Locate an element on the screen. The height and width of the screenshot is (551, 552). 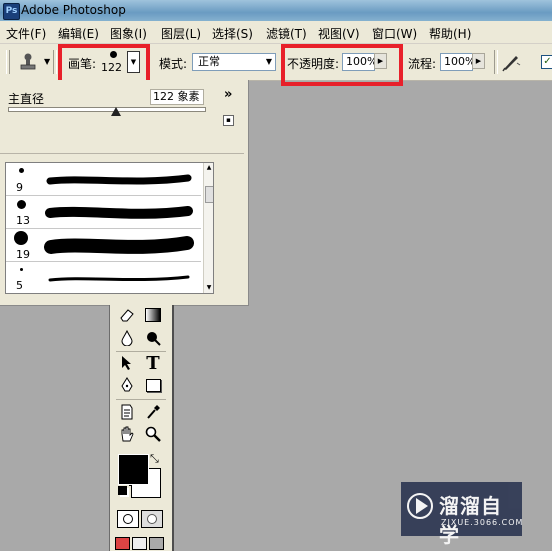
scroll-down-icon: ▼ is located at coordinates (208, 288).